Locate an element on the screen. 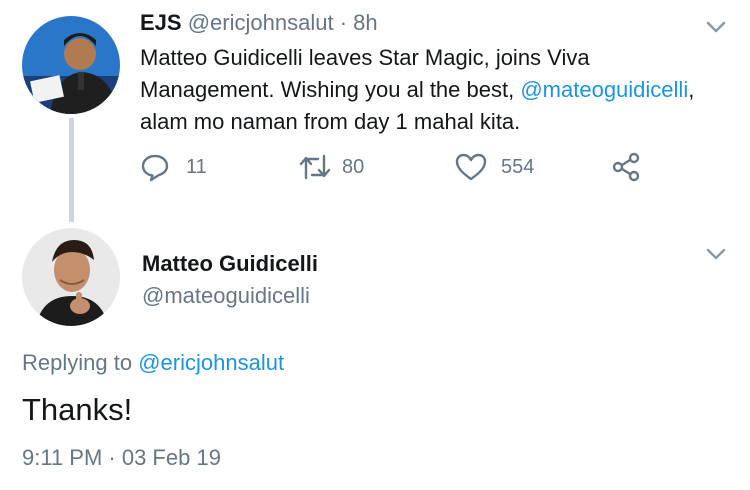  tweet-text-comma: , is located at coordinates (691, 89).